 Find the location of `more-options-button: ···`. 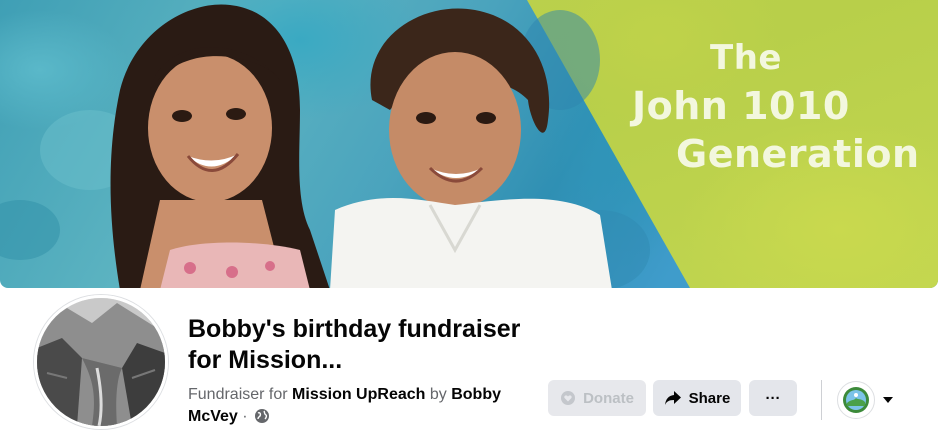

more-options-button: ··· is located at coordinates (773, 398).